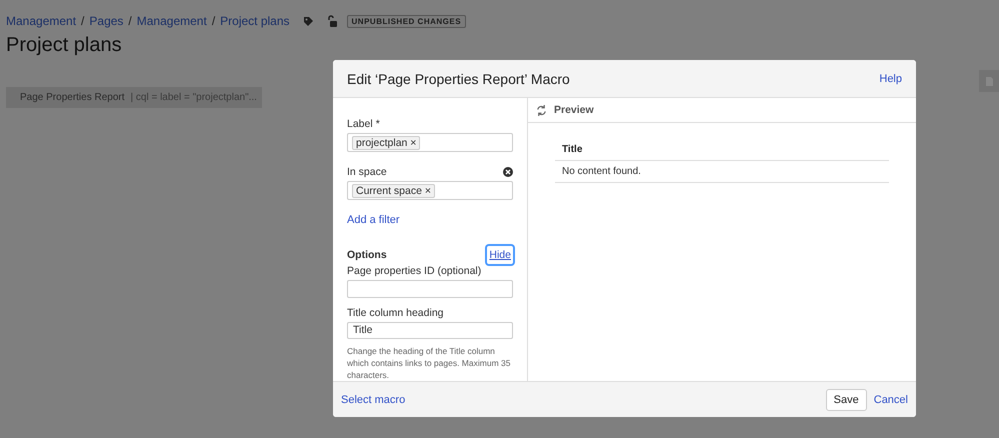 The height and width of the screenshot is (438, 999). What do you see at coordinates (367, 255) in the screenshot?
I see `options-heading: Options` at bounding box center [367, 255].